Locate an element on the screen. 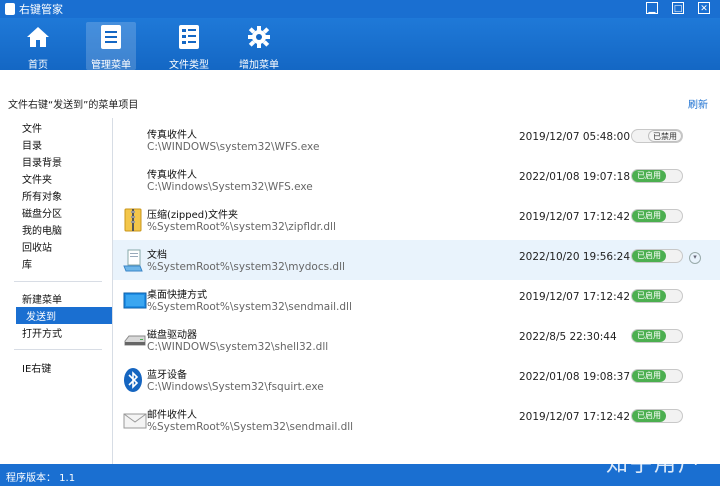  item-path: C:\Windows\System32\WFS.exe is located at coordinates (230, 187).